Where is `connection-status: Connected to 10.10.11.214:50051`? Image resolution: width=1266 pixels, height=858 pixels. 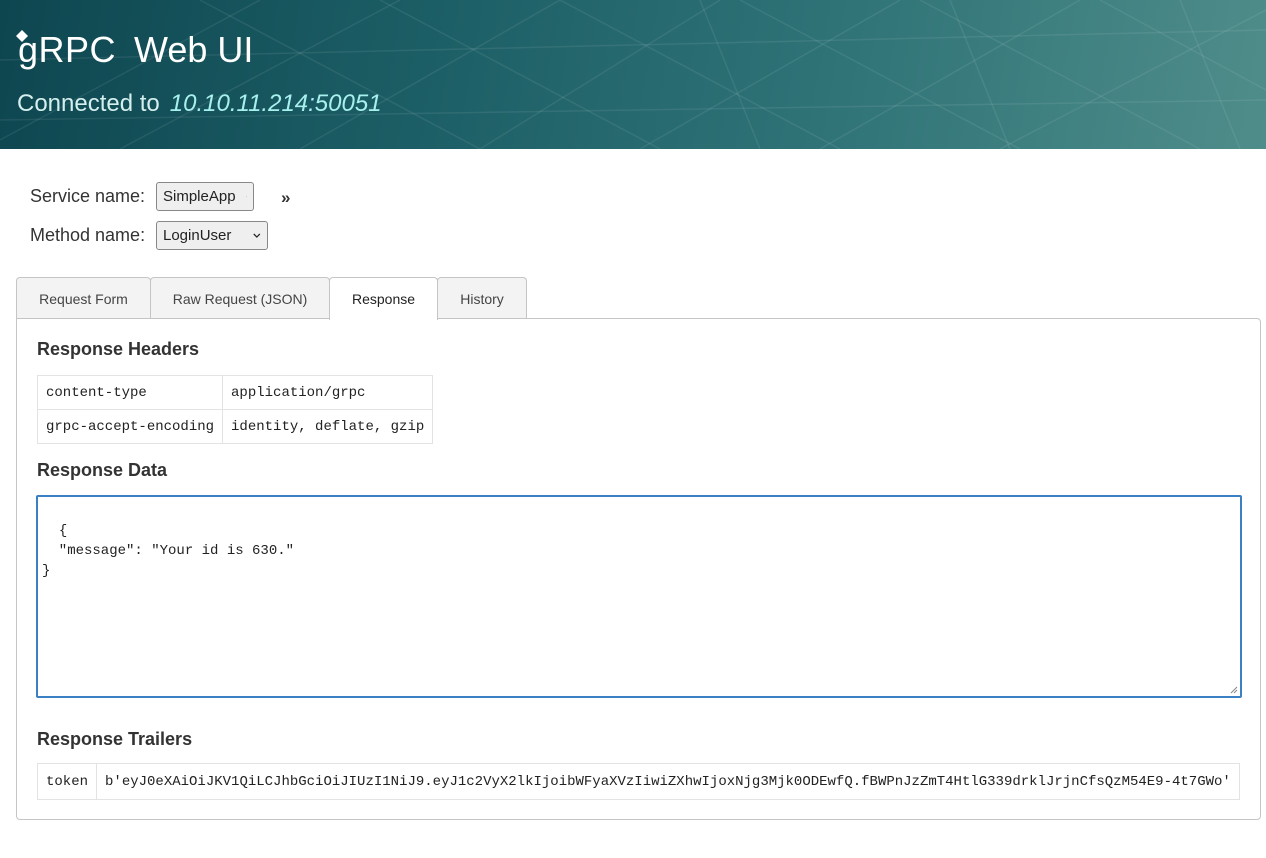 connection-status: Connected to 10.10.11.214:50051 is located at coordinates (199, 104).